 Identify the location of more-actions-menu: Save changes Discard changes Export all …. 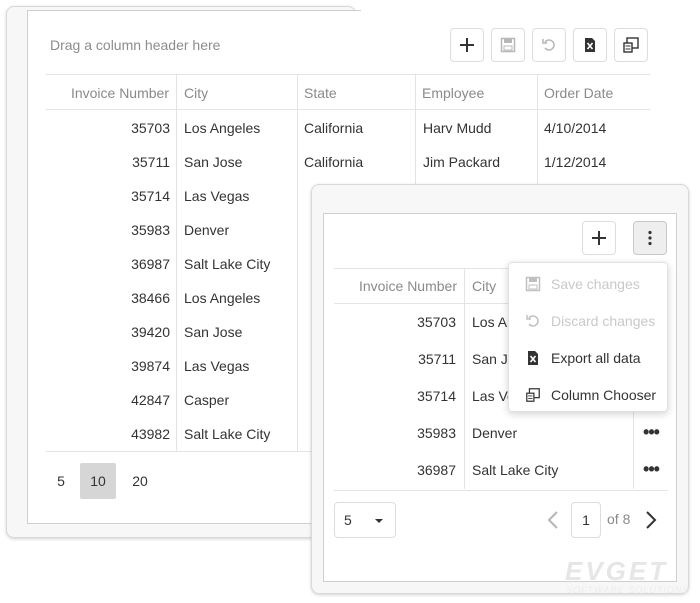
(588, 337).